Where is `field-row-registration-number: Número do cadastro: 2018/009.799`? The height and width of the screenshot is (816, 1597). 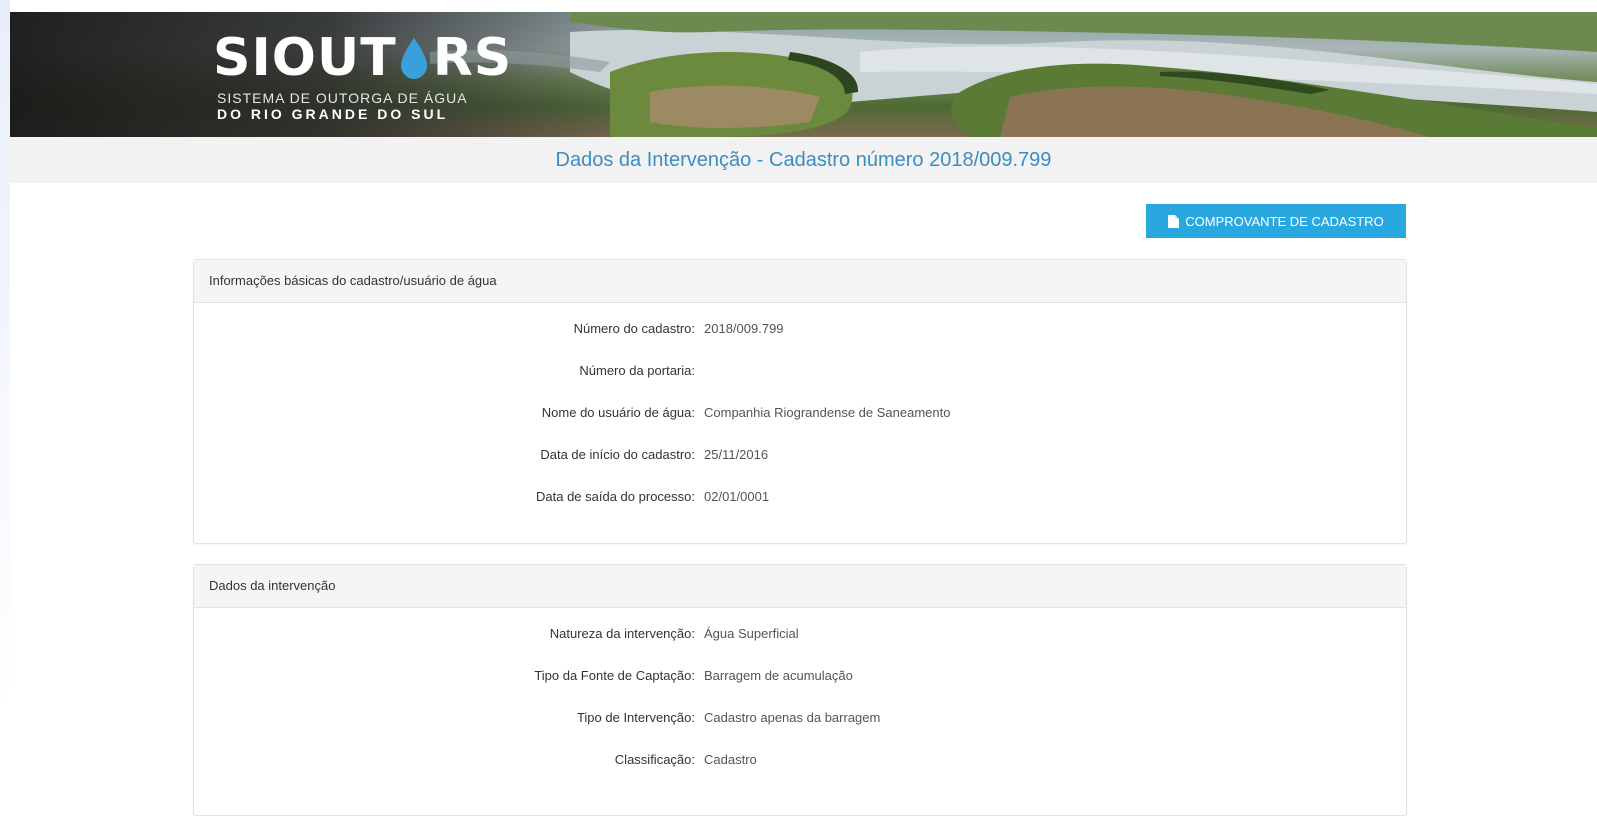
field-row-registration-number: Número do cadastro: 2018/009.799 is located at coordinates (800, 329).